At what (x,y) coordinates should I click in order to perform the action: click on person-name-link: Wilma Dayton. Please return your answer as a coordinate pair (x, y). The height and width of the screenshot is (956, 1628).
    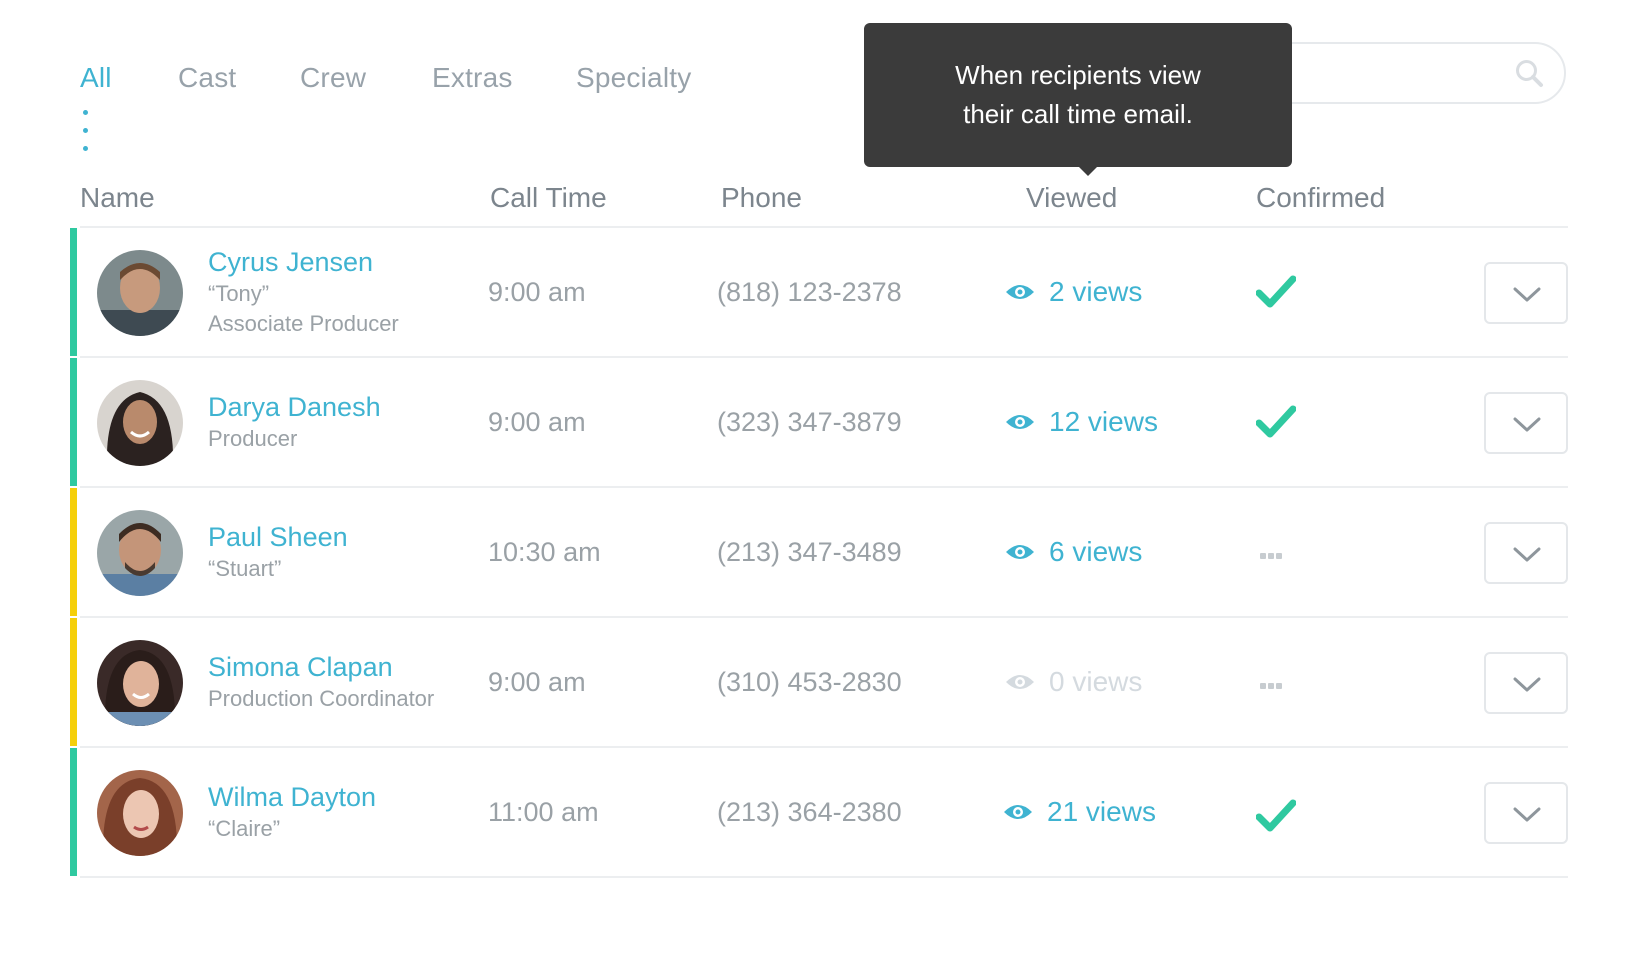
    Looking at the image, I should click on (292, 797).